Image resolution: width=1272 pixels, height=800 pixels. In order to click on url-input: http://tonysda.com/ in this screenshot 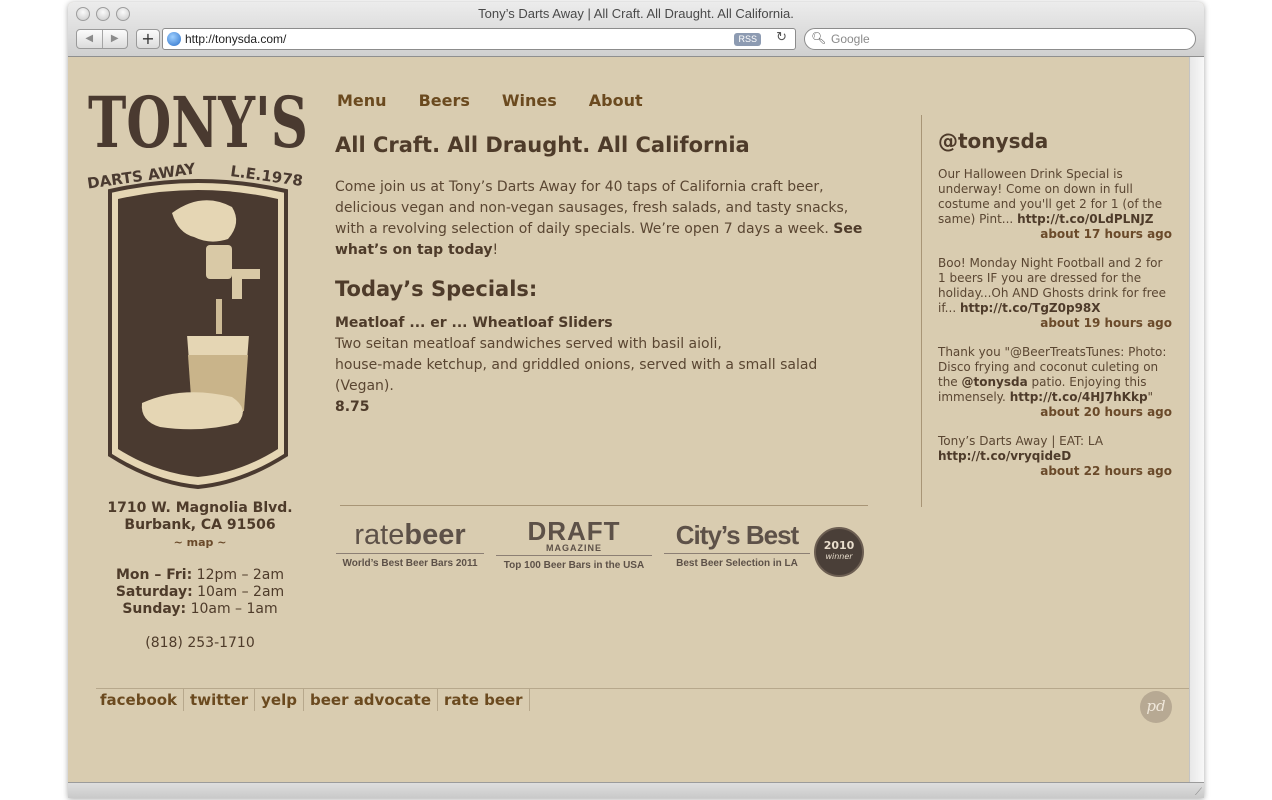, I will do `click(235, 39)`.